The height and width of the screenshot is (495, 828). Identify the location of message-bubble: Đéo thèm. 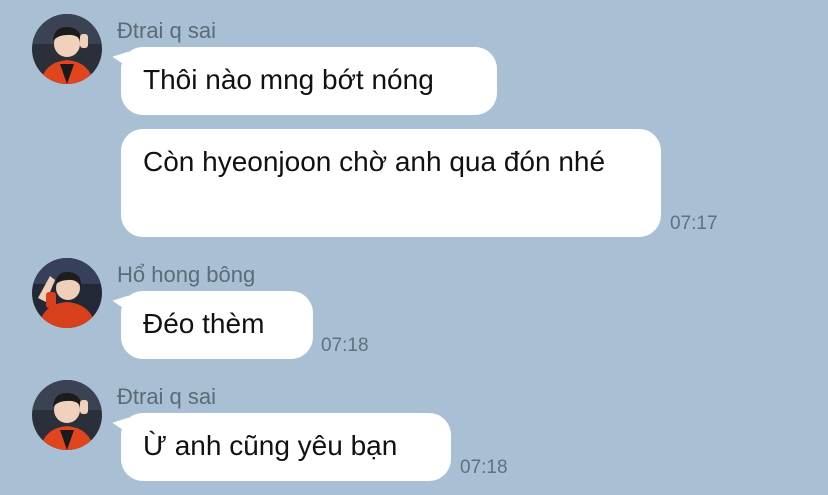
(217, 325).